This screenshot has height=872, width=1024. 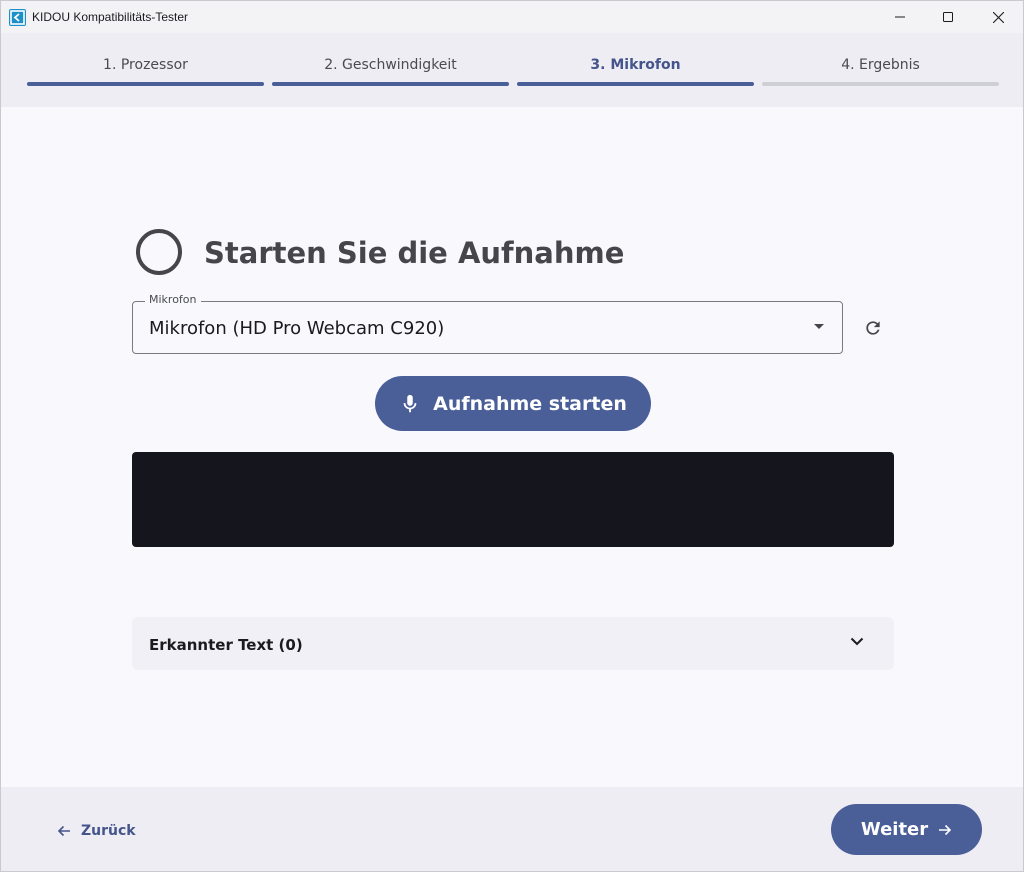 I want to click on close-button, so click(x=998, y=17).